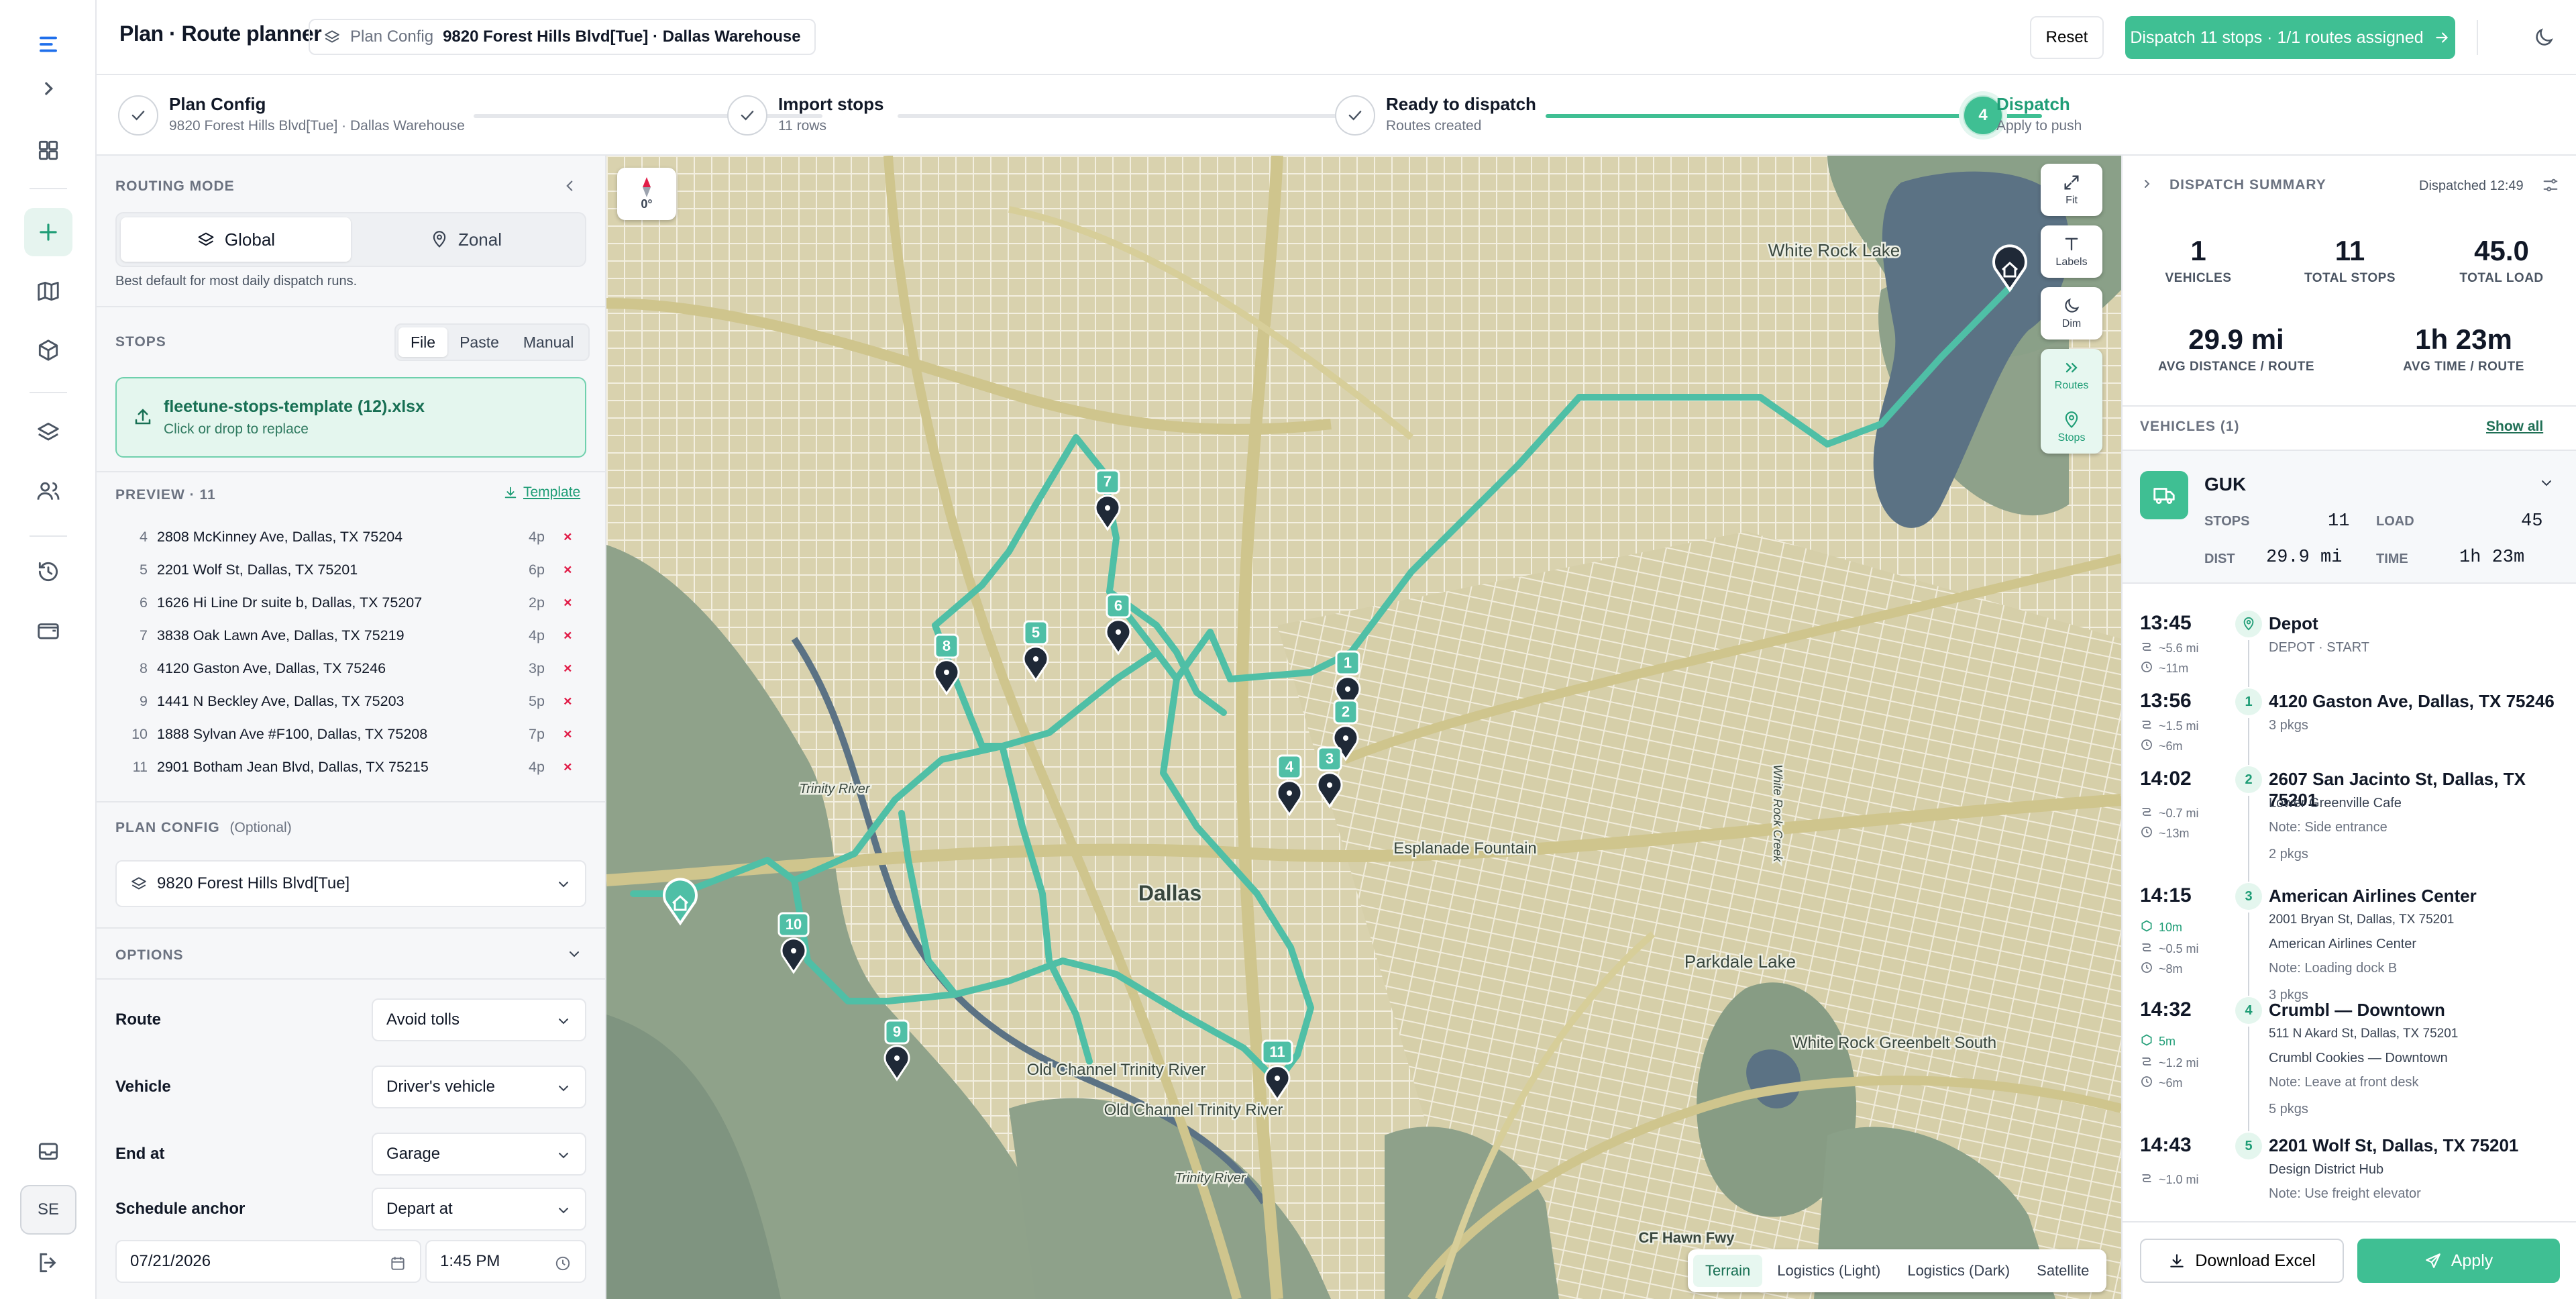  Describe the element at coordinates (479, 342) in the screenshot. I see `tab-paste: Paste` at that location.